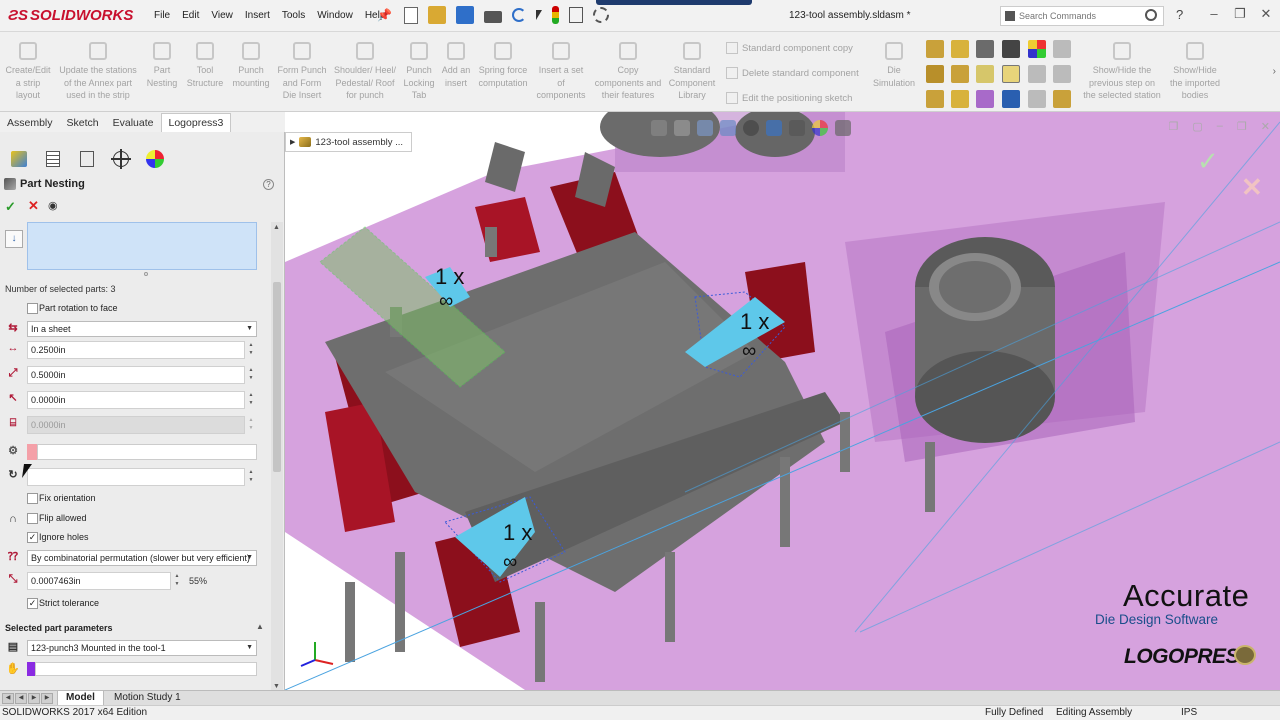 The width and height of the screenshot is (1280, 720). Describe the element at coordinates (133, 123) in the screenshot. I see `tab-evaluate: Evaluate` at that location.